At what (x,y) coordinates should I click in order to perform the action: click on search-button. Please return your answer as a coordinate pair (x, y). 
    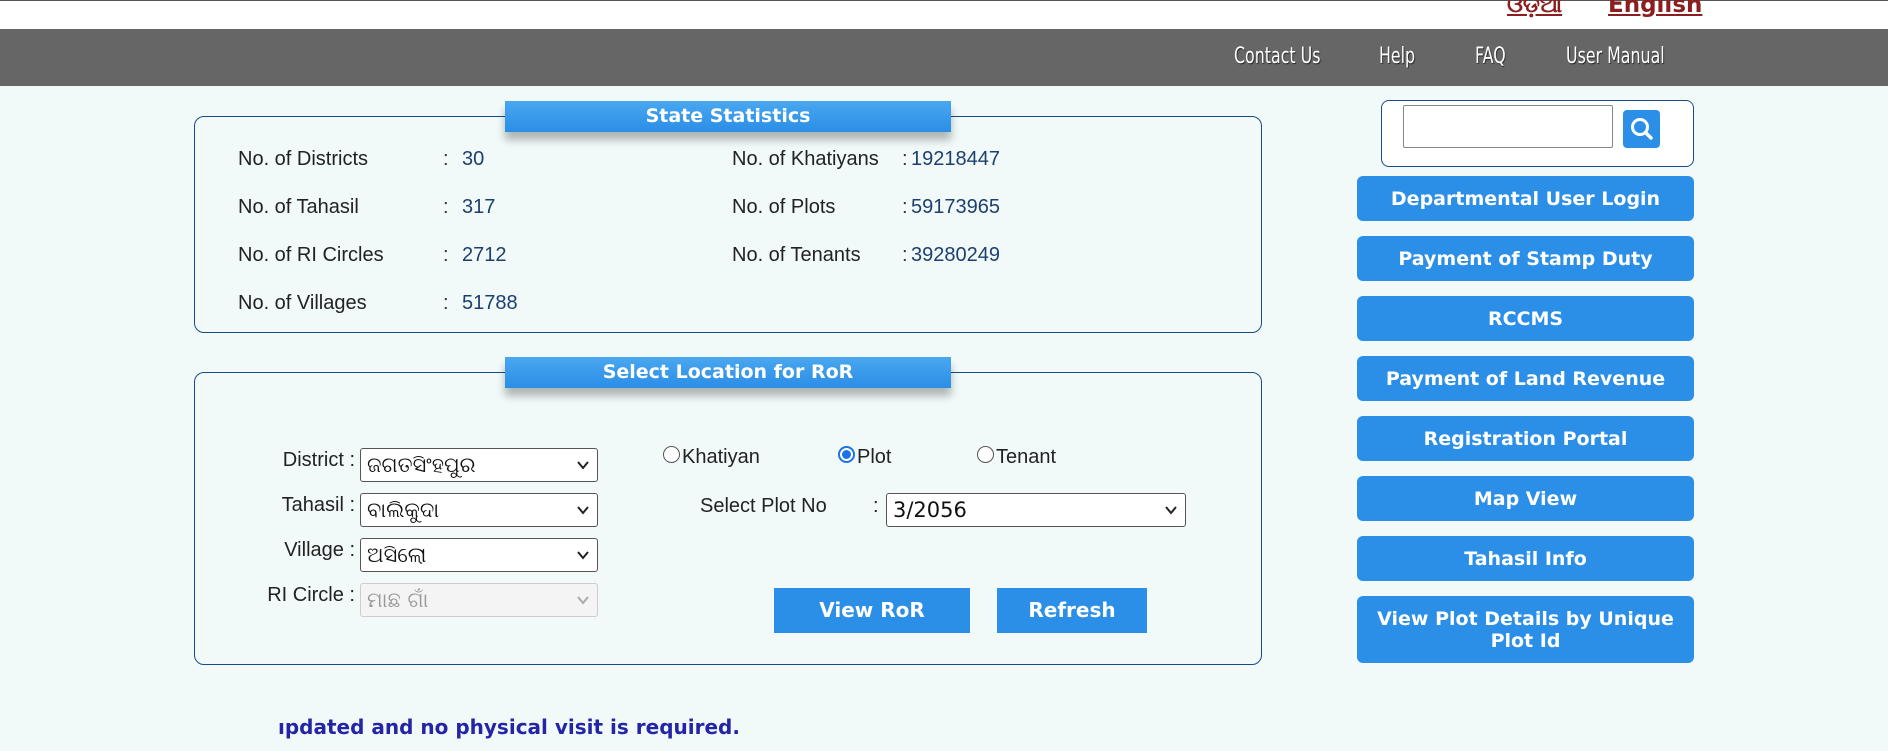
    Looking at the image, I should click on (1641, 129).